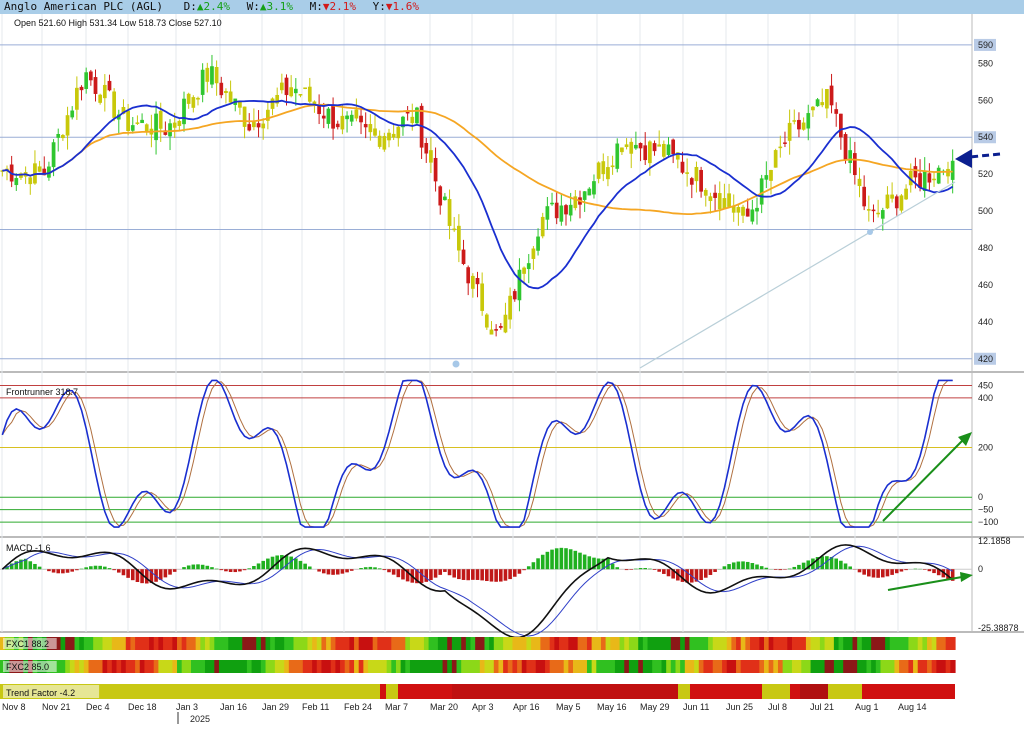 The height and width of the screenshot is (735, 1024). What do you see at coordinates (985, 137) in the screenshot?
I see `price-tick-label: 540` at bounding box center [985, 137].